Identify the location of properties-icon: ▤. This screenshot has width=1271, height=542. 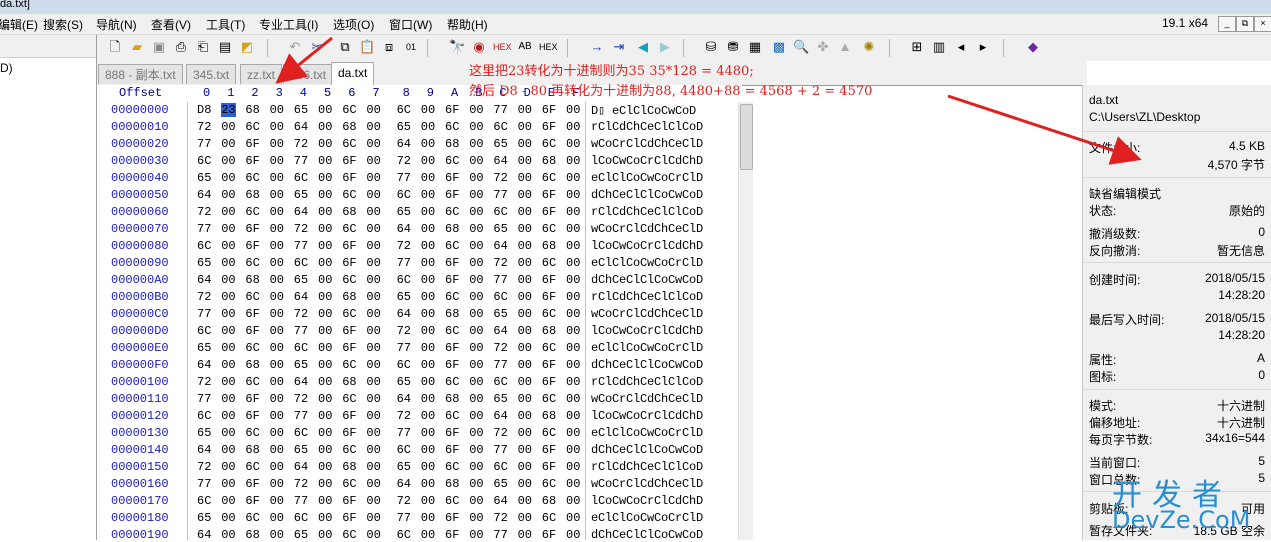
(225, 47).